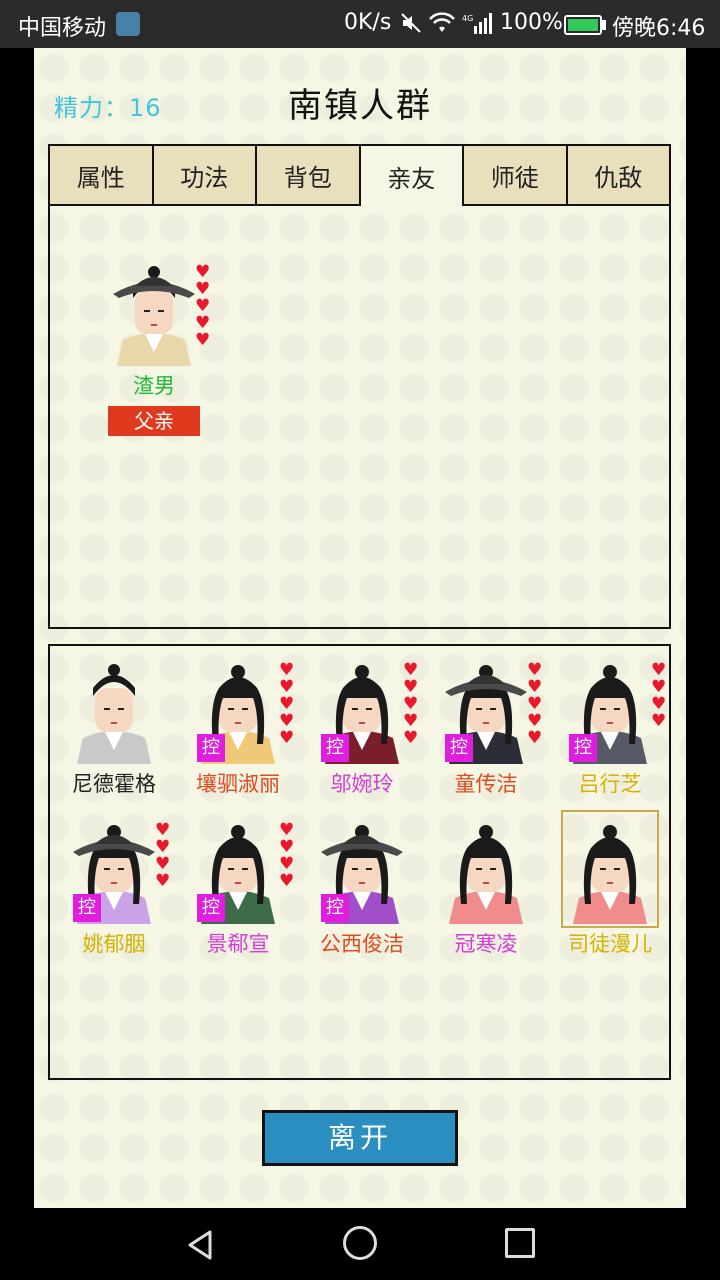 The width and height of the screenshot is (720, 1280). I want to click on crowd-character-card: 司徒漫儿, so click(610, 884).